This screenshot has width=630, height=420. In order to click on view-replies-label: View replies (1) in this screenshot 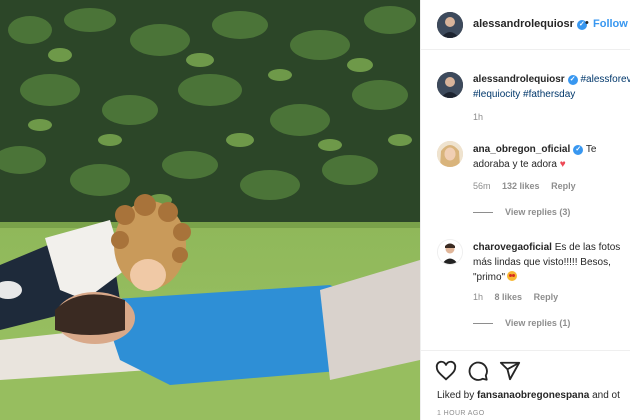, I will do `click(537, 323)`.